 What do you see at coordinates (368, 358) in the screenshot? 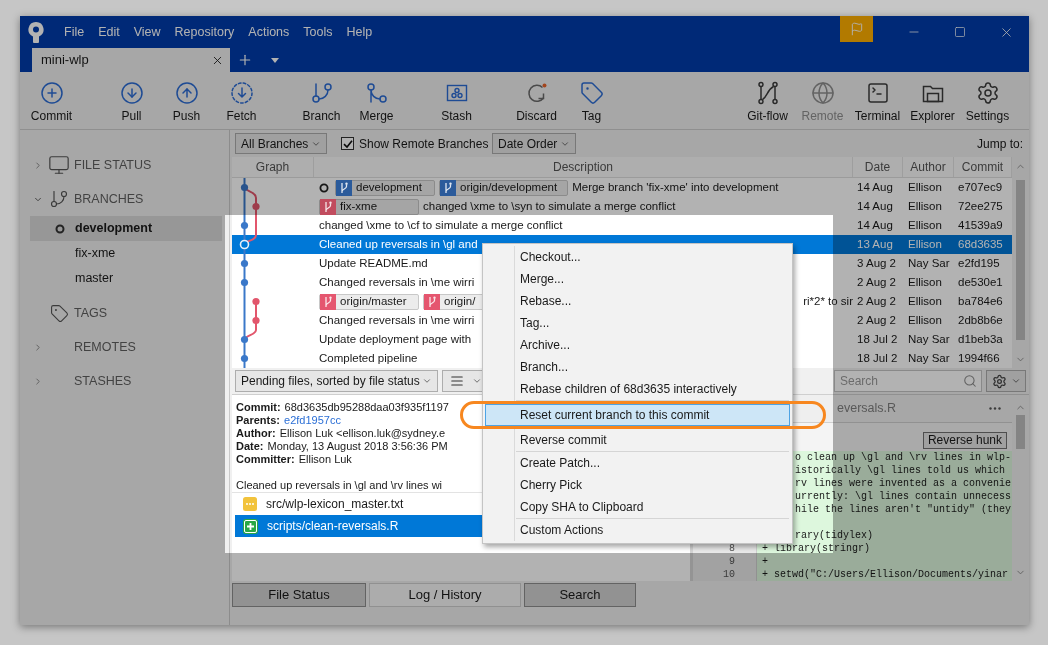
I see `commit-message: Completed pipeline` at bounding box center [368, 358].